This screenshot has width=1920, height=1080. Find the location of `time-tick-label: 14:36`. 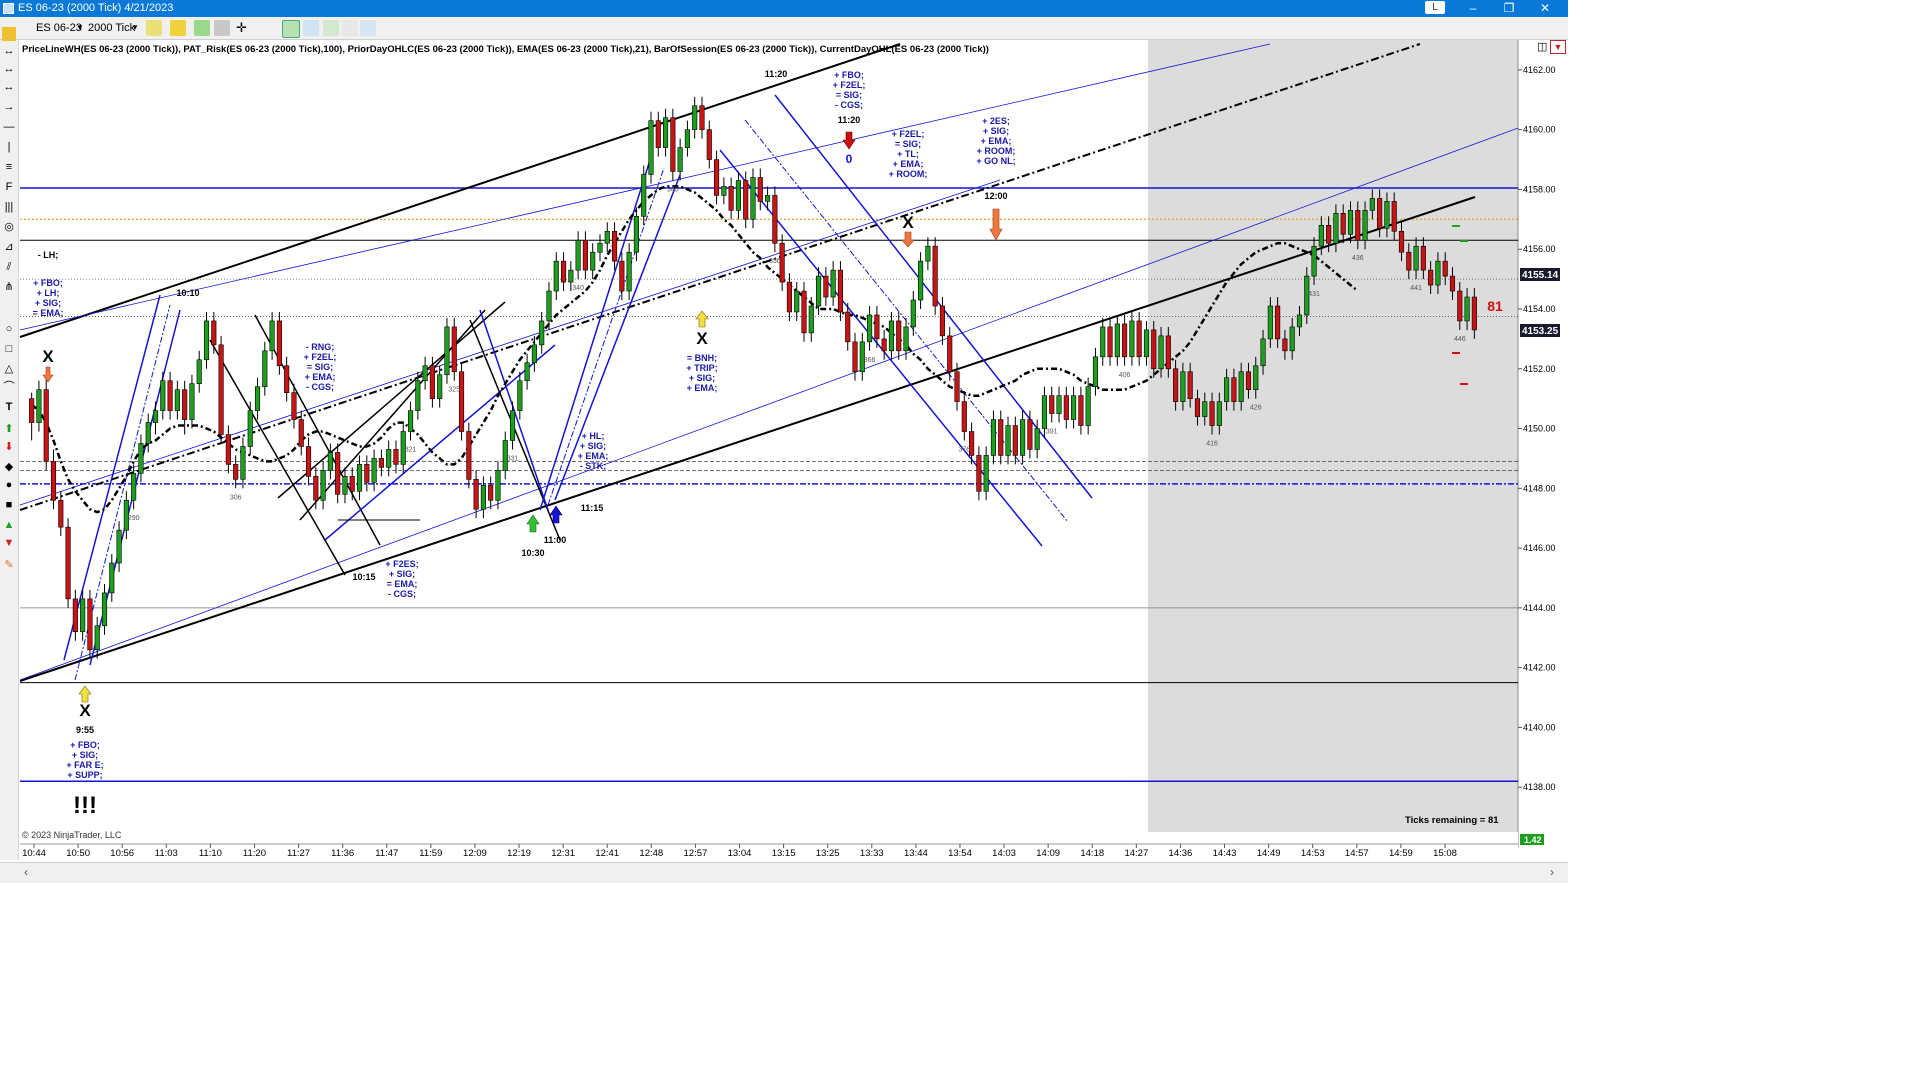

time-tick-label: 14:36 is located at coordinates (1181, 853).